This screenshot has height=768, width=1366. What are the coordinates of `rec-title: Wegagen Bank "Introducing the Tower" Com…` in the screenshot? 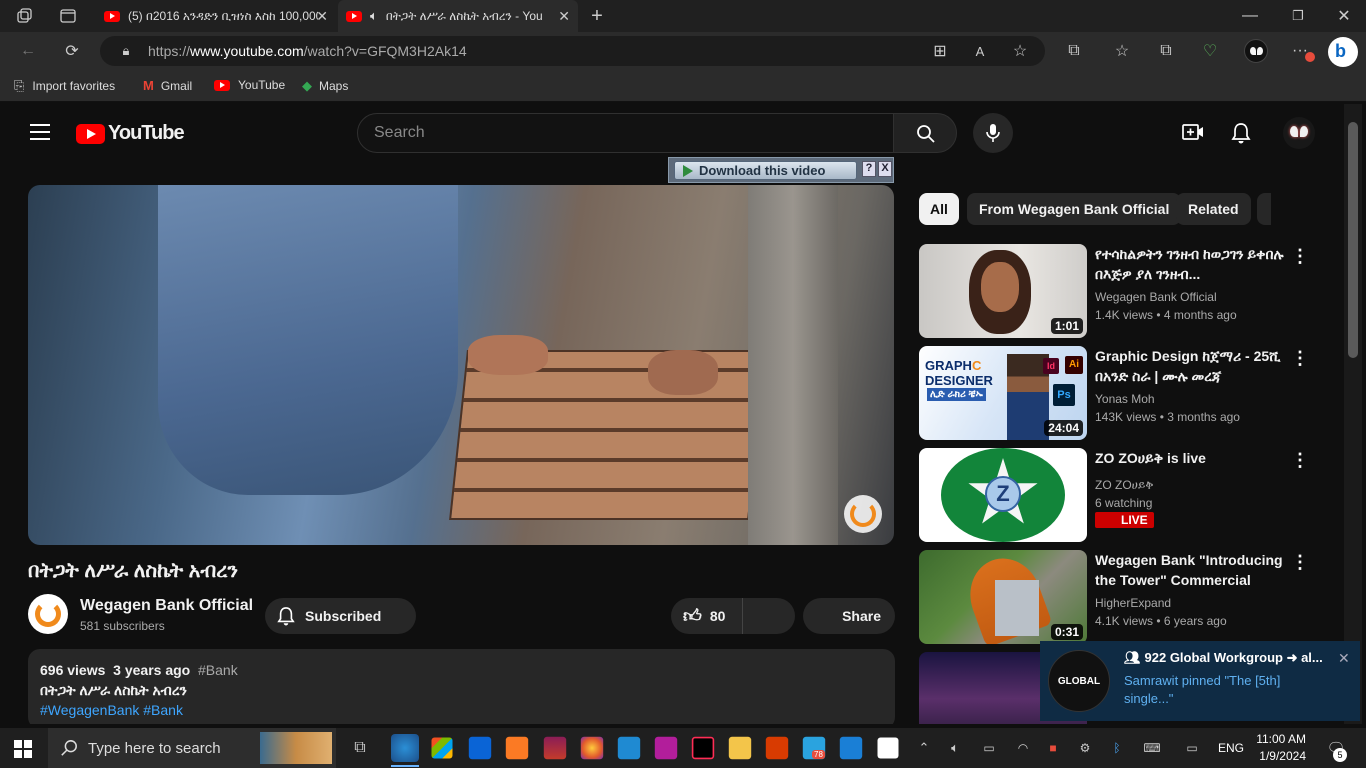 It's located at (1195, 570).